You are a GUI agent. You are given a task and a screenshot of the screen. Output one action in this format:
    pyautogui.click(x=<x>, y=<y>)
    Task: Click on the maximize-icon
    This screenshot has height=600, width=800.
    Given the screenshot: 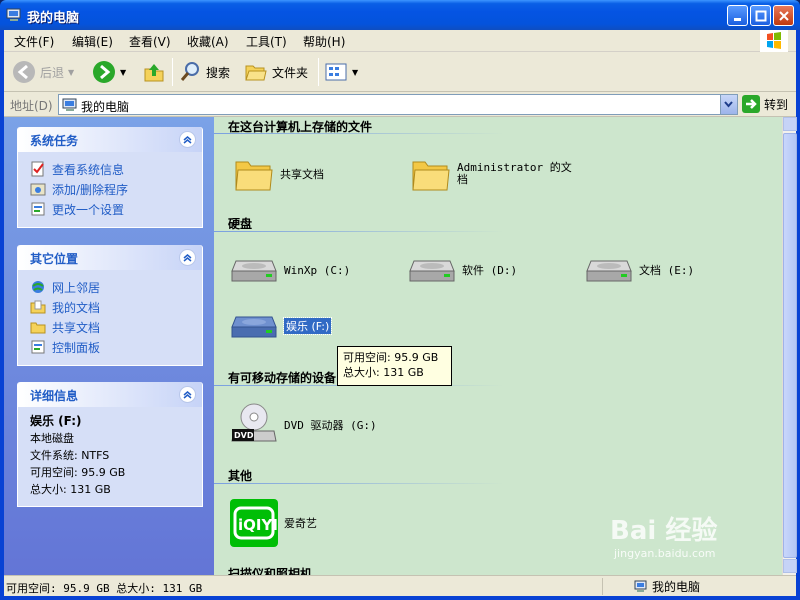 What is the action you would take?
    pyautogui.click(x=761, y=16)
    